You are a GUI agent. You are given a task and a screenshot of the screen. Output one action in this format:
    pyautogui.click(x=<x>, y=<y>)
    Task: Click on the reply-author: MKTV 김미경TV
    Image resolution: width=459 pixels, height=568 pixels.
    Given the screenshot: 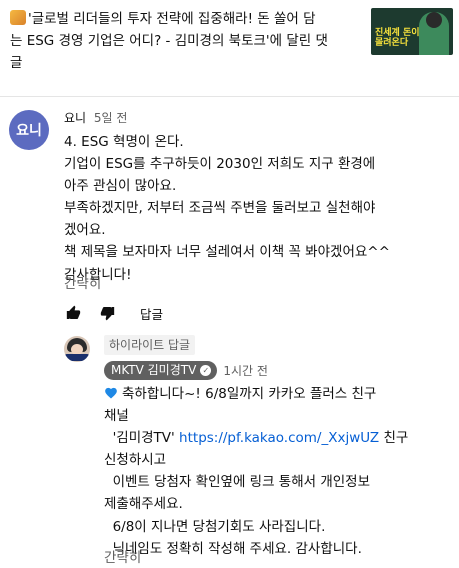 What is the action you would take?
    pyautogui.click(x=154, y=370)
    